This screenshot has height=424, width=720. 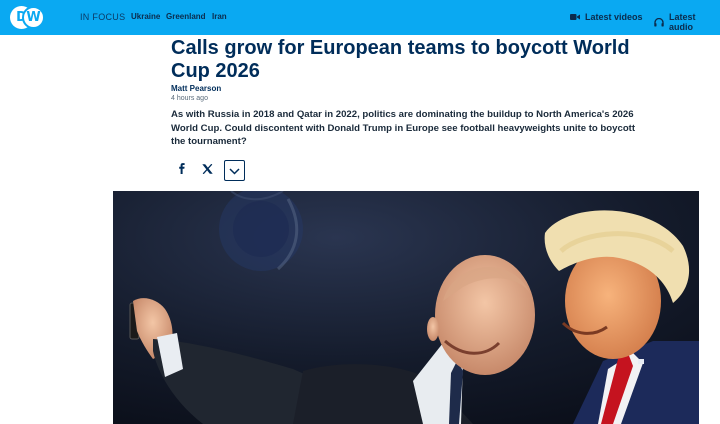 I want to click on share-facebook-button, so click(x=182, y=170).